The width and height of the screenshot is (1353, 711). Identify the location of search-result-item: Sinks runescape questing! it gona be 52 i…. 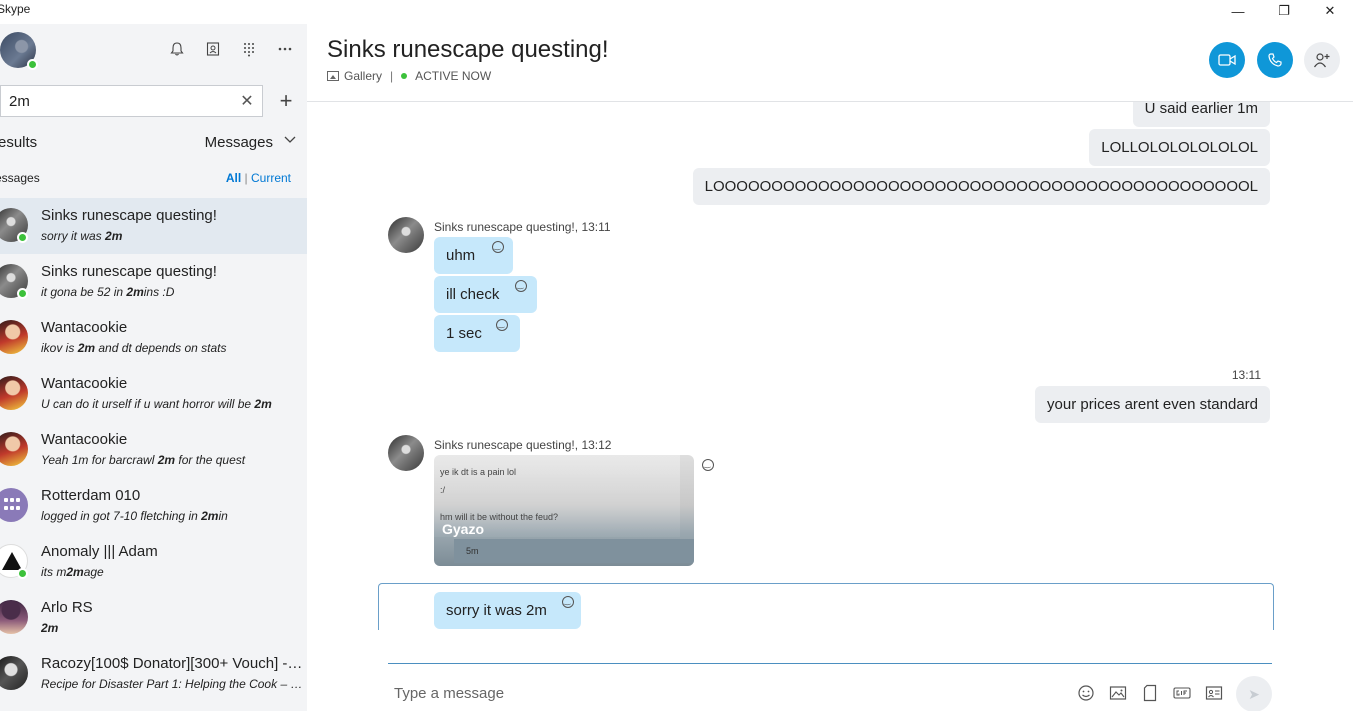
(153, 282).